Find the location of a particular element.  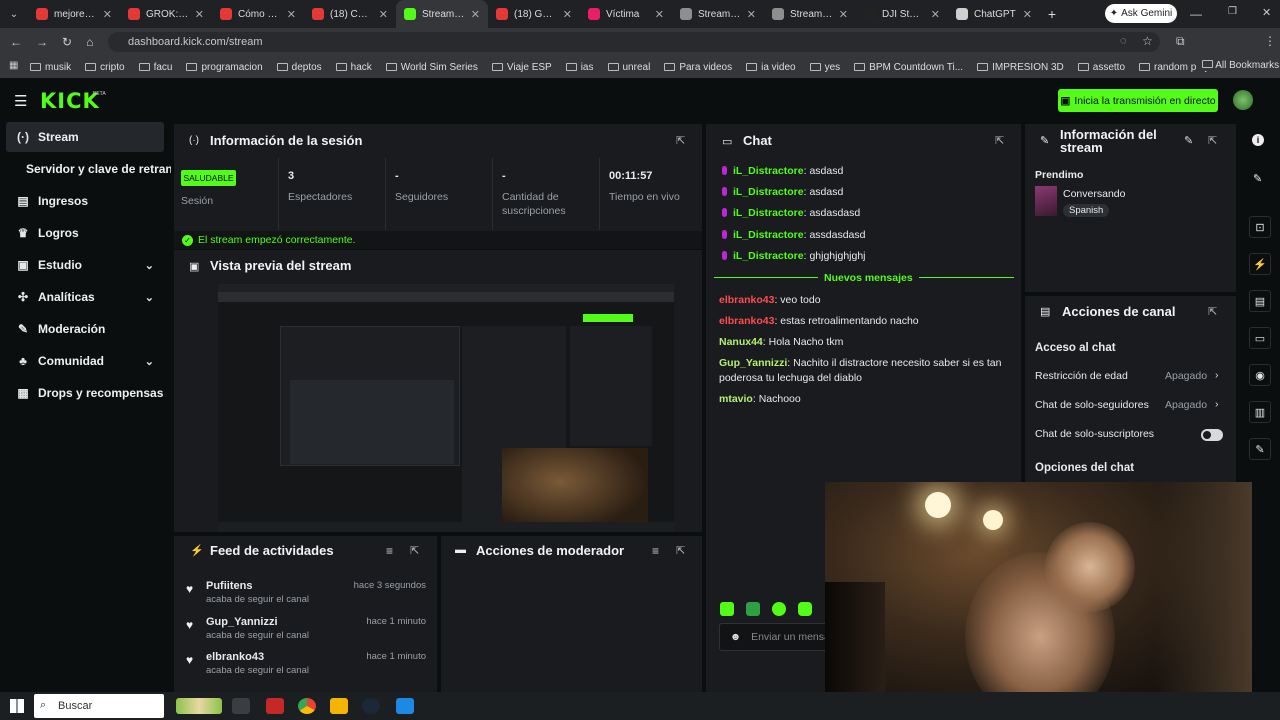

chat-username: Gup_Yannizzi is located at coordinates (753, 363).